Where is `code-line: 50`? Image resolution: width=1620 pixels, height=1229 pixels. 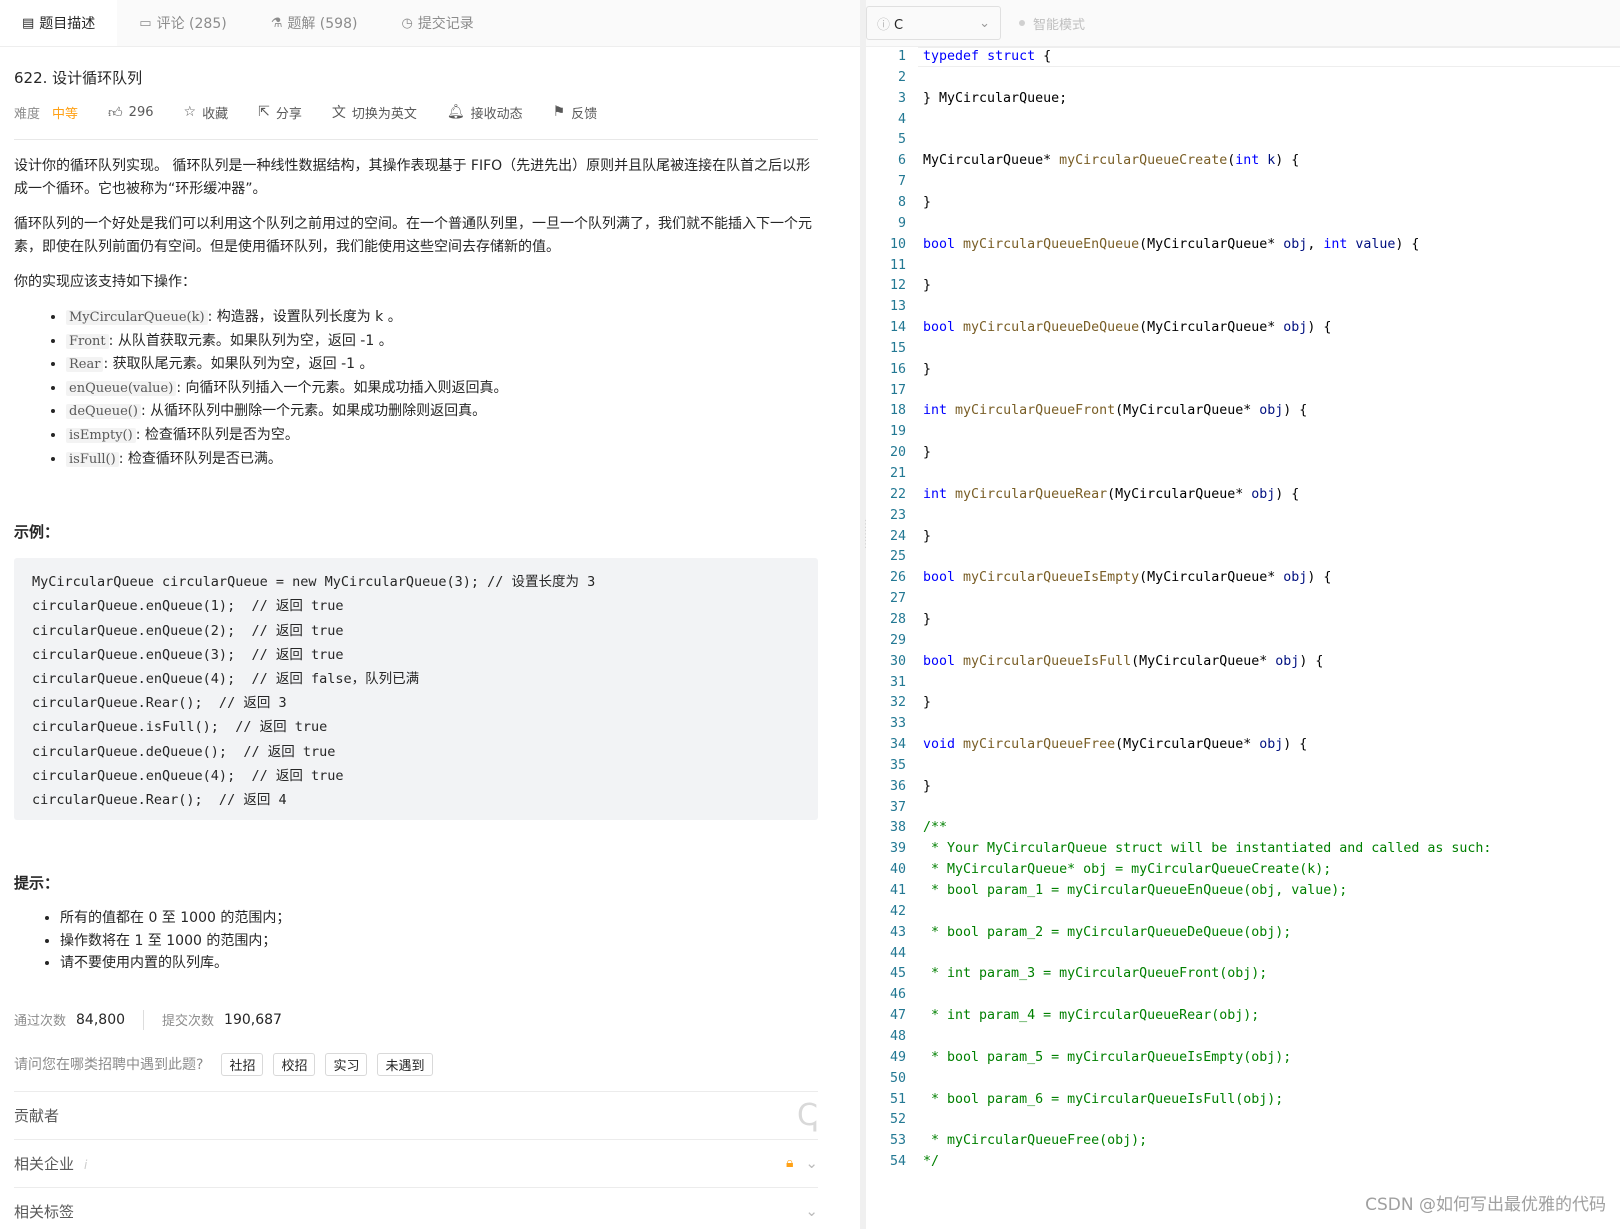 code-line: 50 is located at coordinates (1243, 1079).